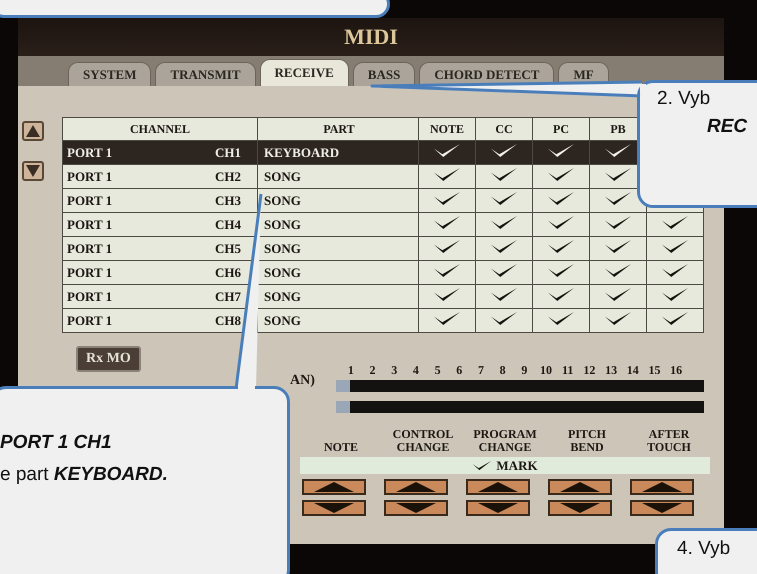  What do you see at coordinates (480, 370) in the screenshot?
I see `channel-number: 7` at bounding box center [480, 370].